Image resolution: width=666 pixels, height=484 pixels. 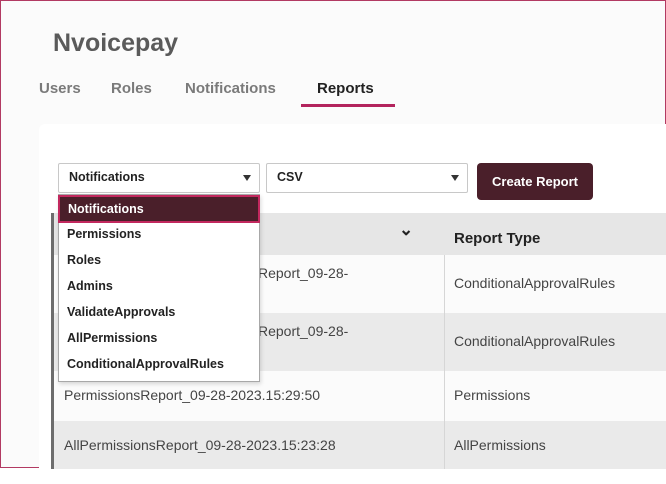 I want to click on table-cell-report-type: AllPermissions, so click(x=500, y=445).